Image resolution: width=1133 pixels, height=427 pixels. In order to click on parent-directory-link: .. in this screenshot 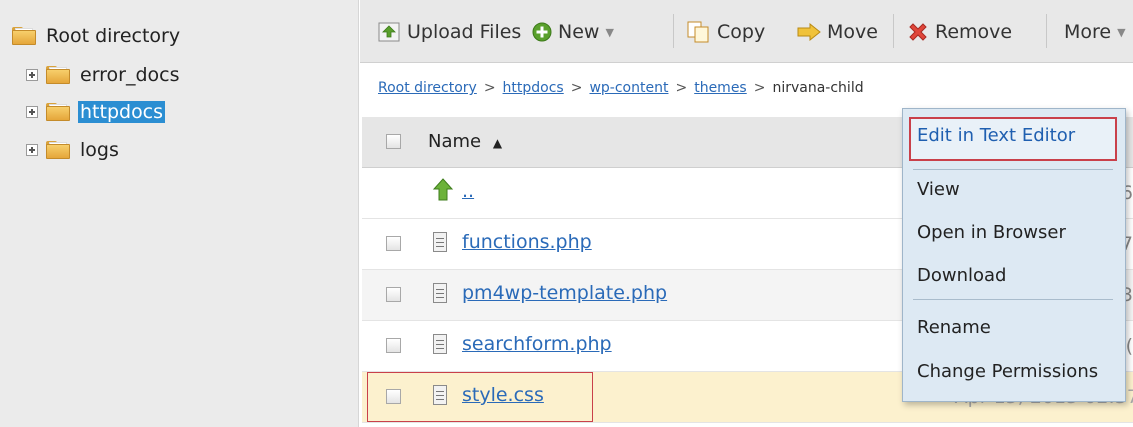, I will do `click(468, 191)`.